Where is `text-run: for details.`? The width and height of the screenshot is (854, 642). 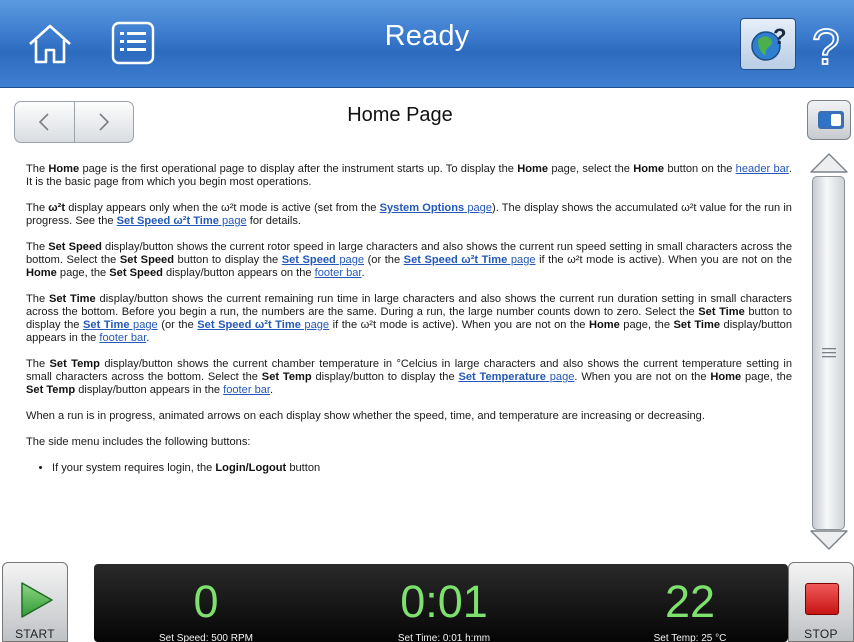 text-run: for details. is located at coordinates (273, 221).